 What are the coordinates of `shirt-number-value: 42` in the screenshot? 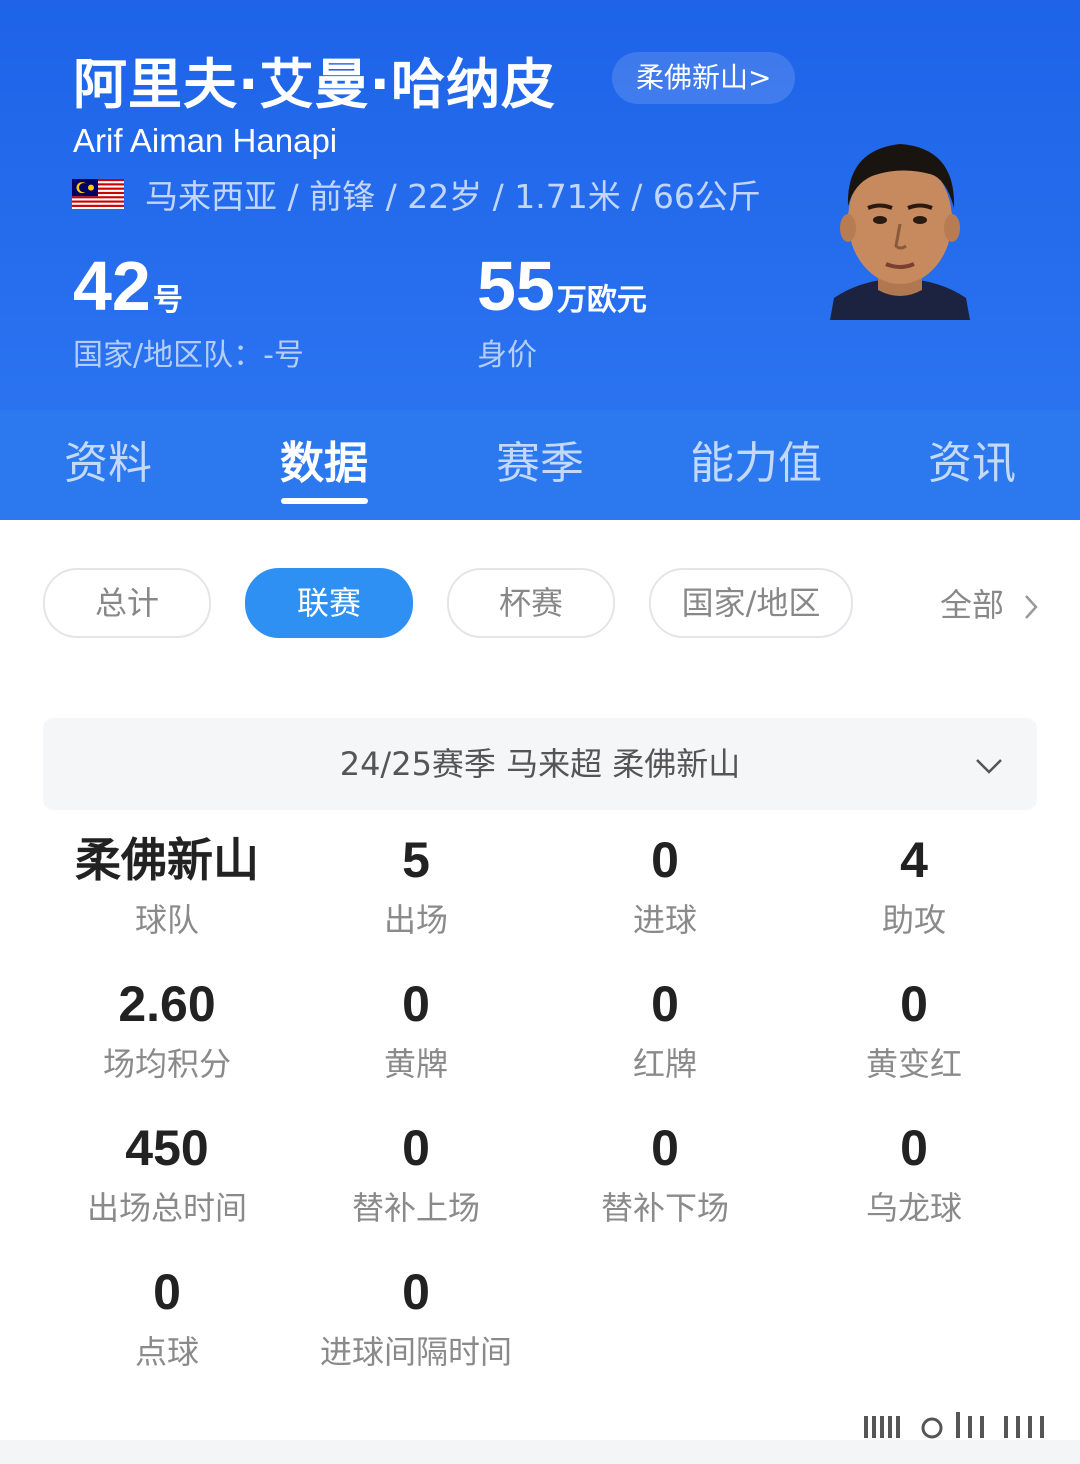 It's located at (112, 286).